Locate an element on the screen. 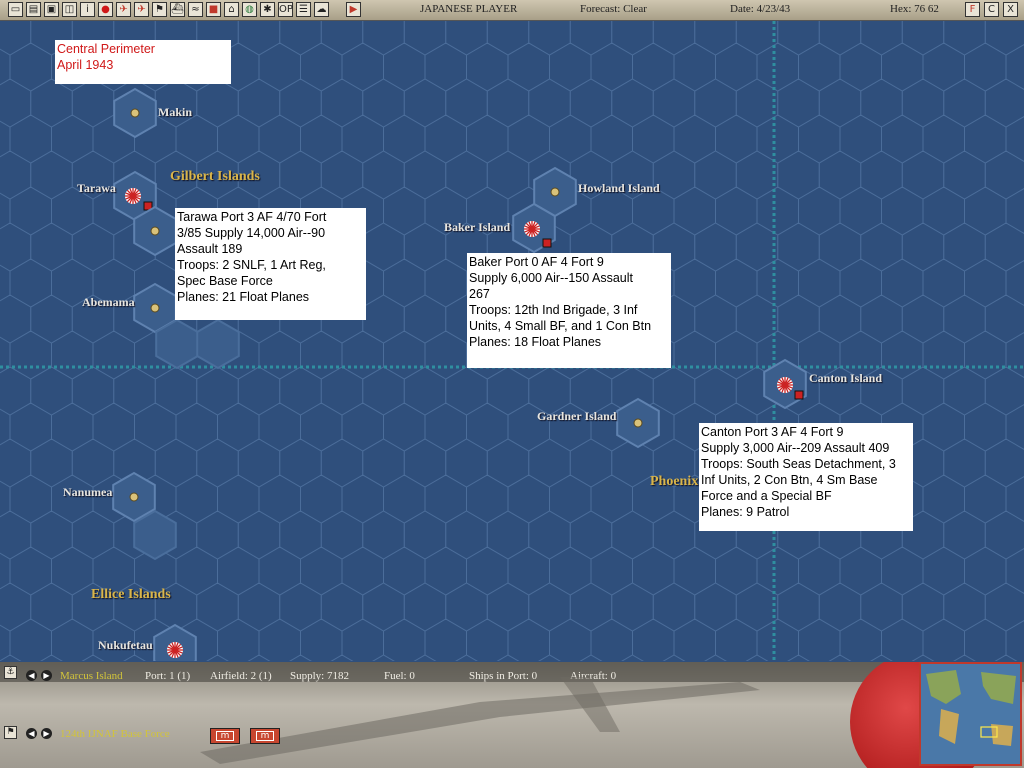 The image size is (1024, 768). unit-badge-baker is located at coordinates (547, 243).